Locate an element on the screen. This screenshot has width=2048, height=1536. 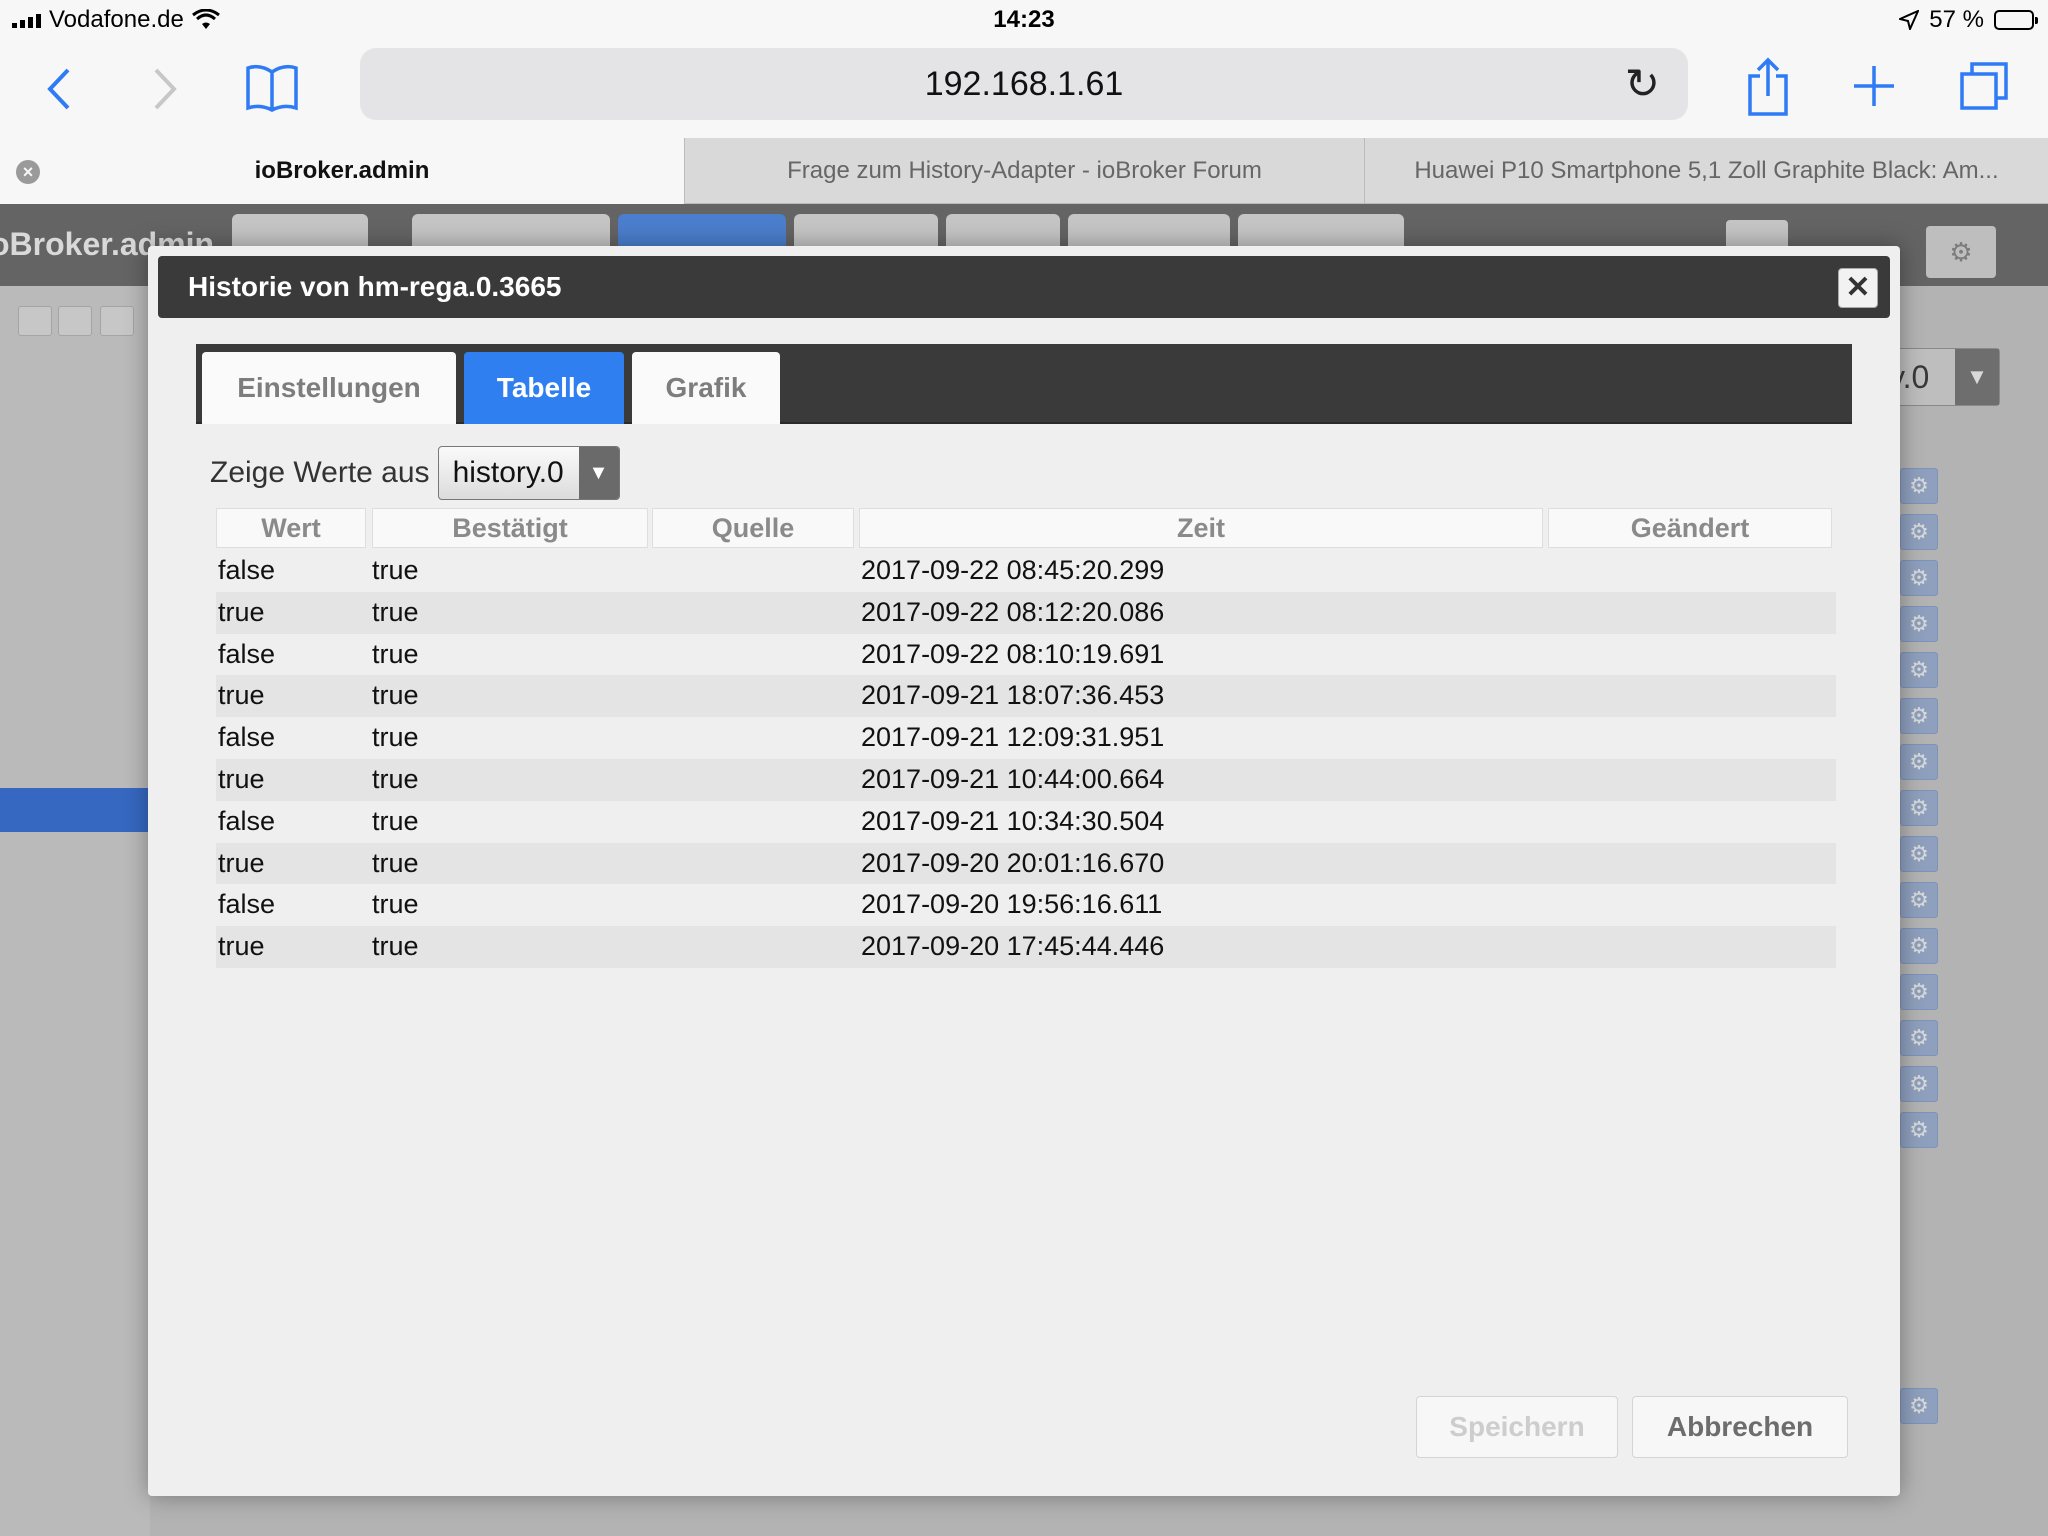
tab-grafik: Grafik is located at coordinates (706, 388).